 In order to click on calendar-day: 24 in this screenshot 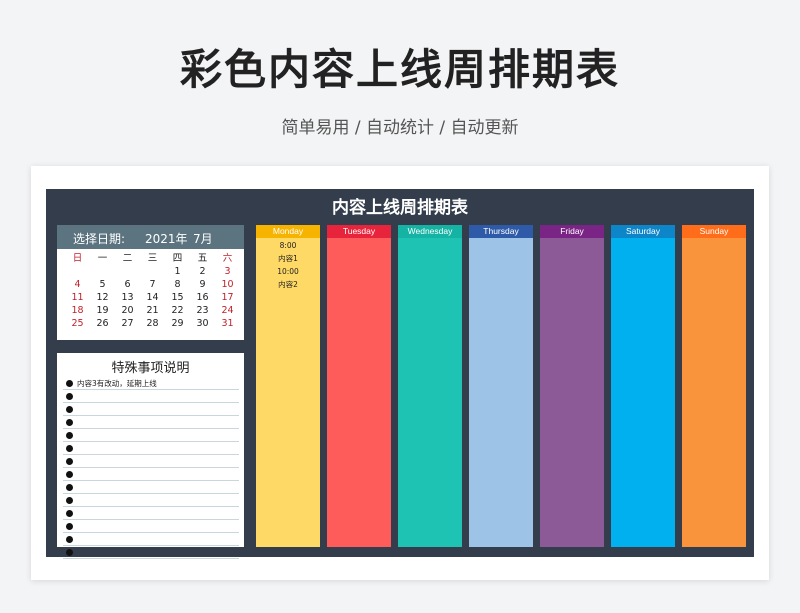, I will do `click(227, 310)`.